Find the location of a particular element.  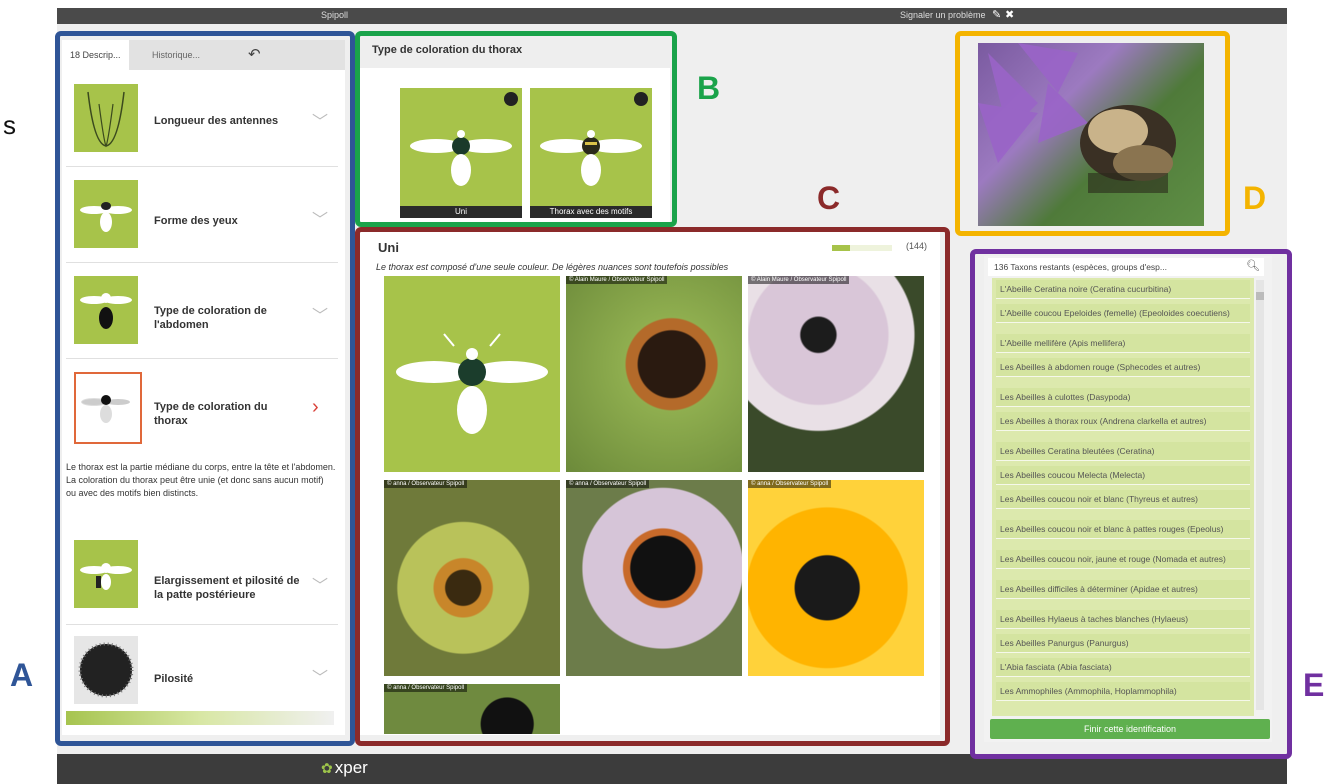

history-strip is located at coordinates (200, 718).